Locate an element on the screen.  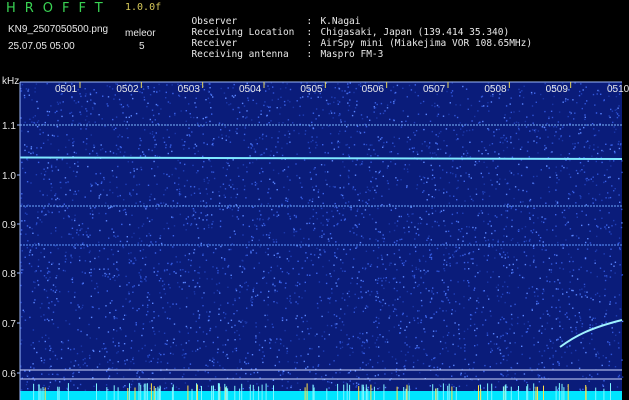
x-tick-label: 0510 is located at coordinates (618, 89).